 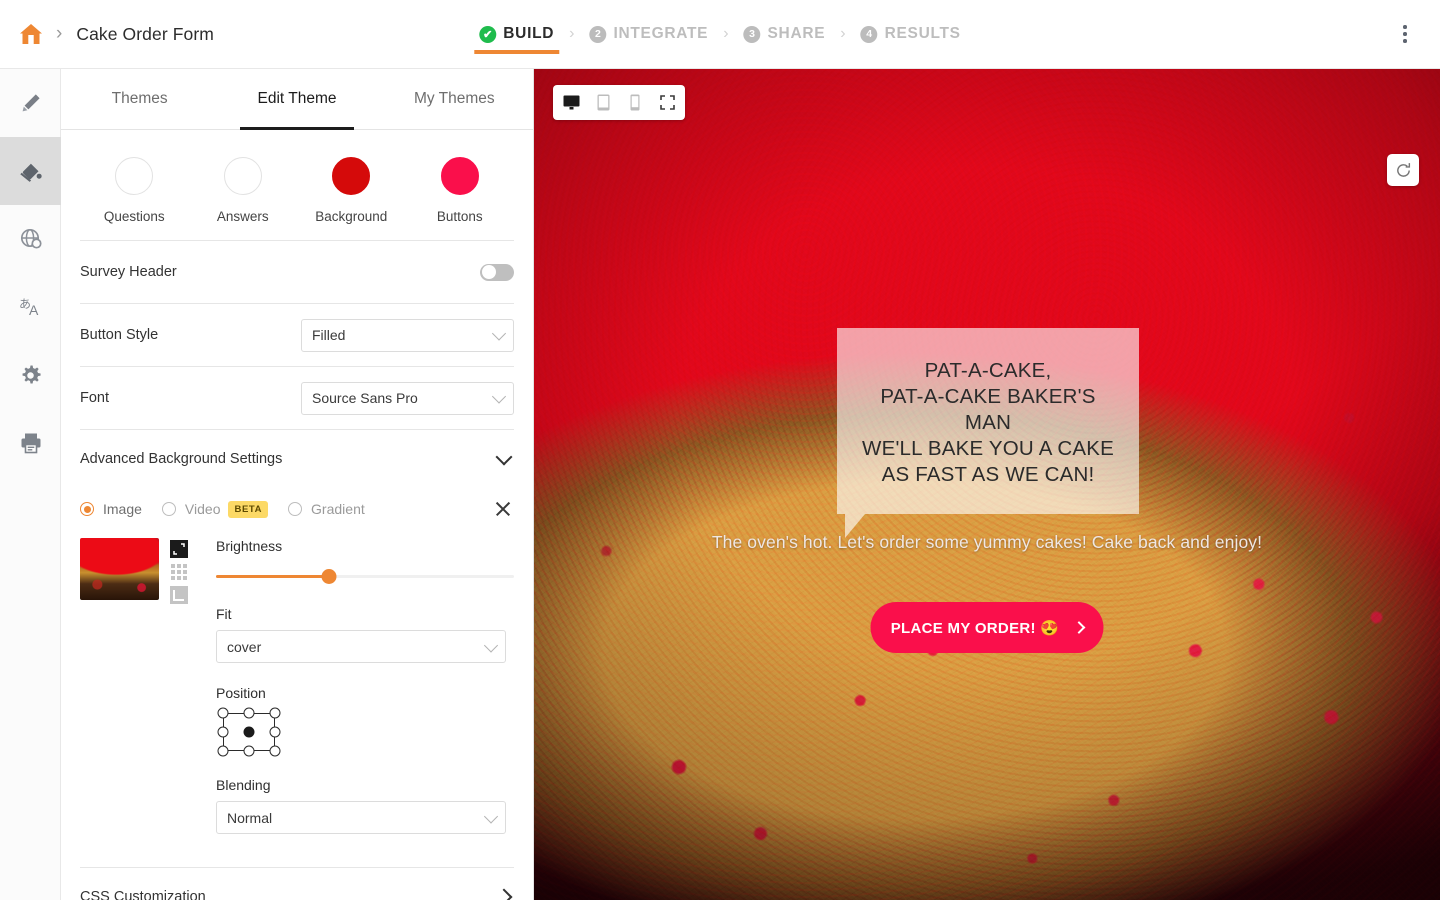 What do you see at coordinates (31, 34) in the screenshot?
I see `home-button` at bounding box center [31, 34].